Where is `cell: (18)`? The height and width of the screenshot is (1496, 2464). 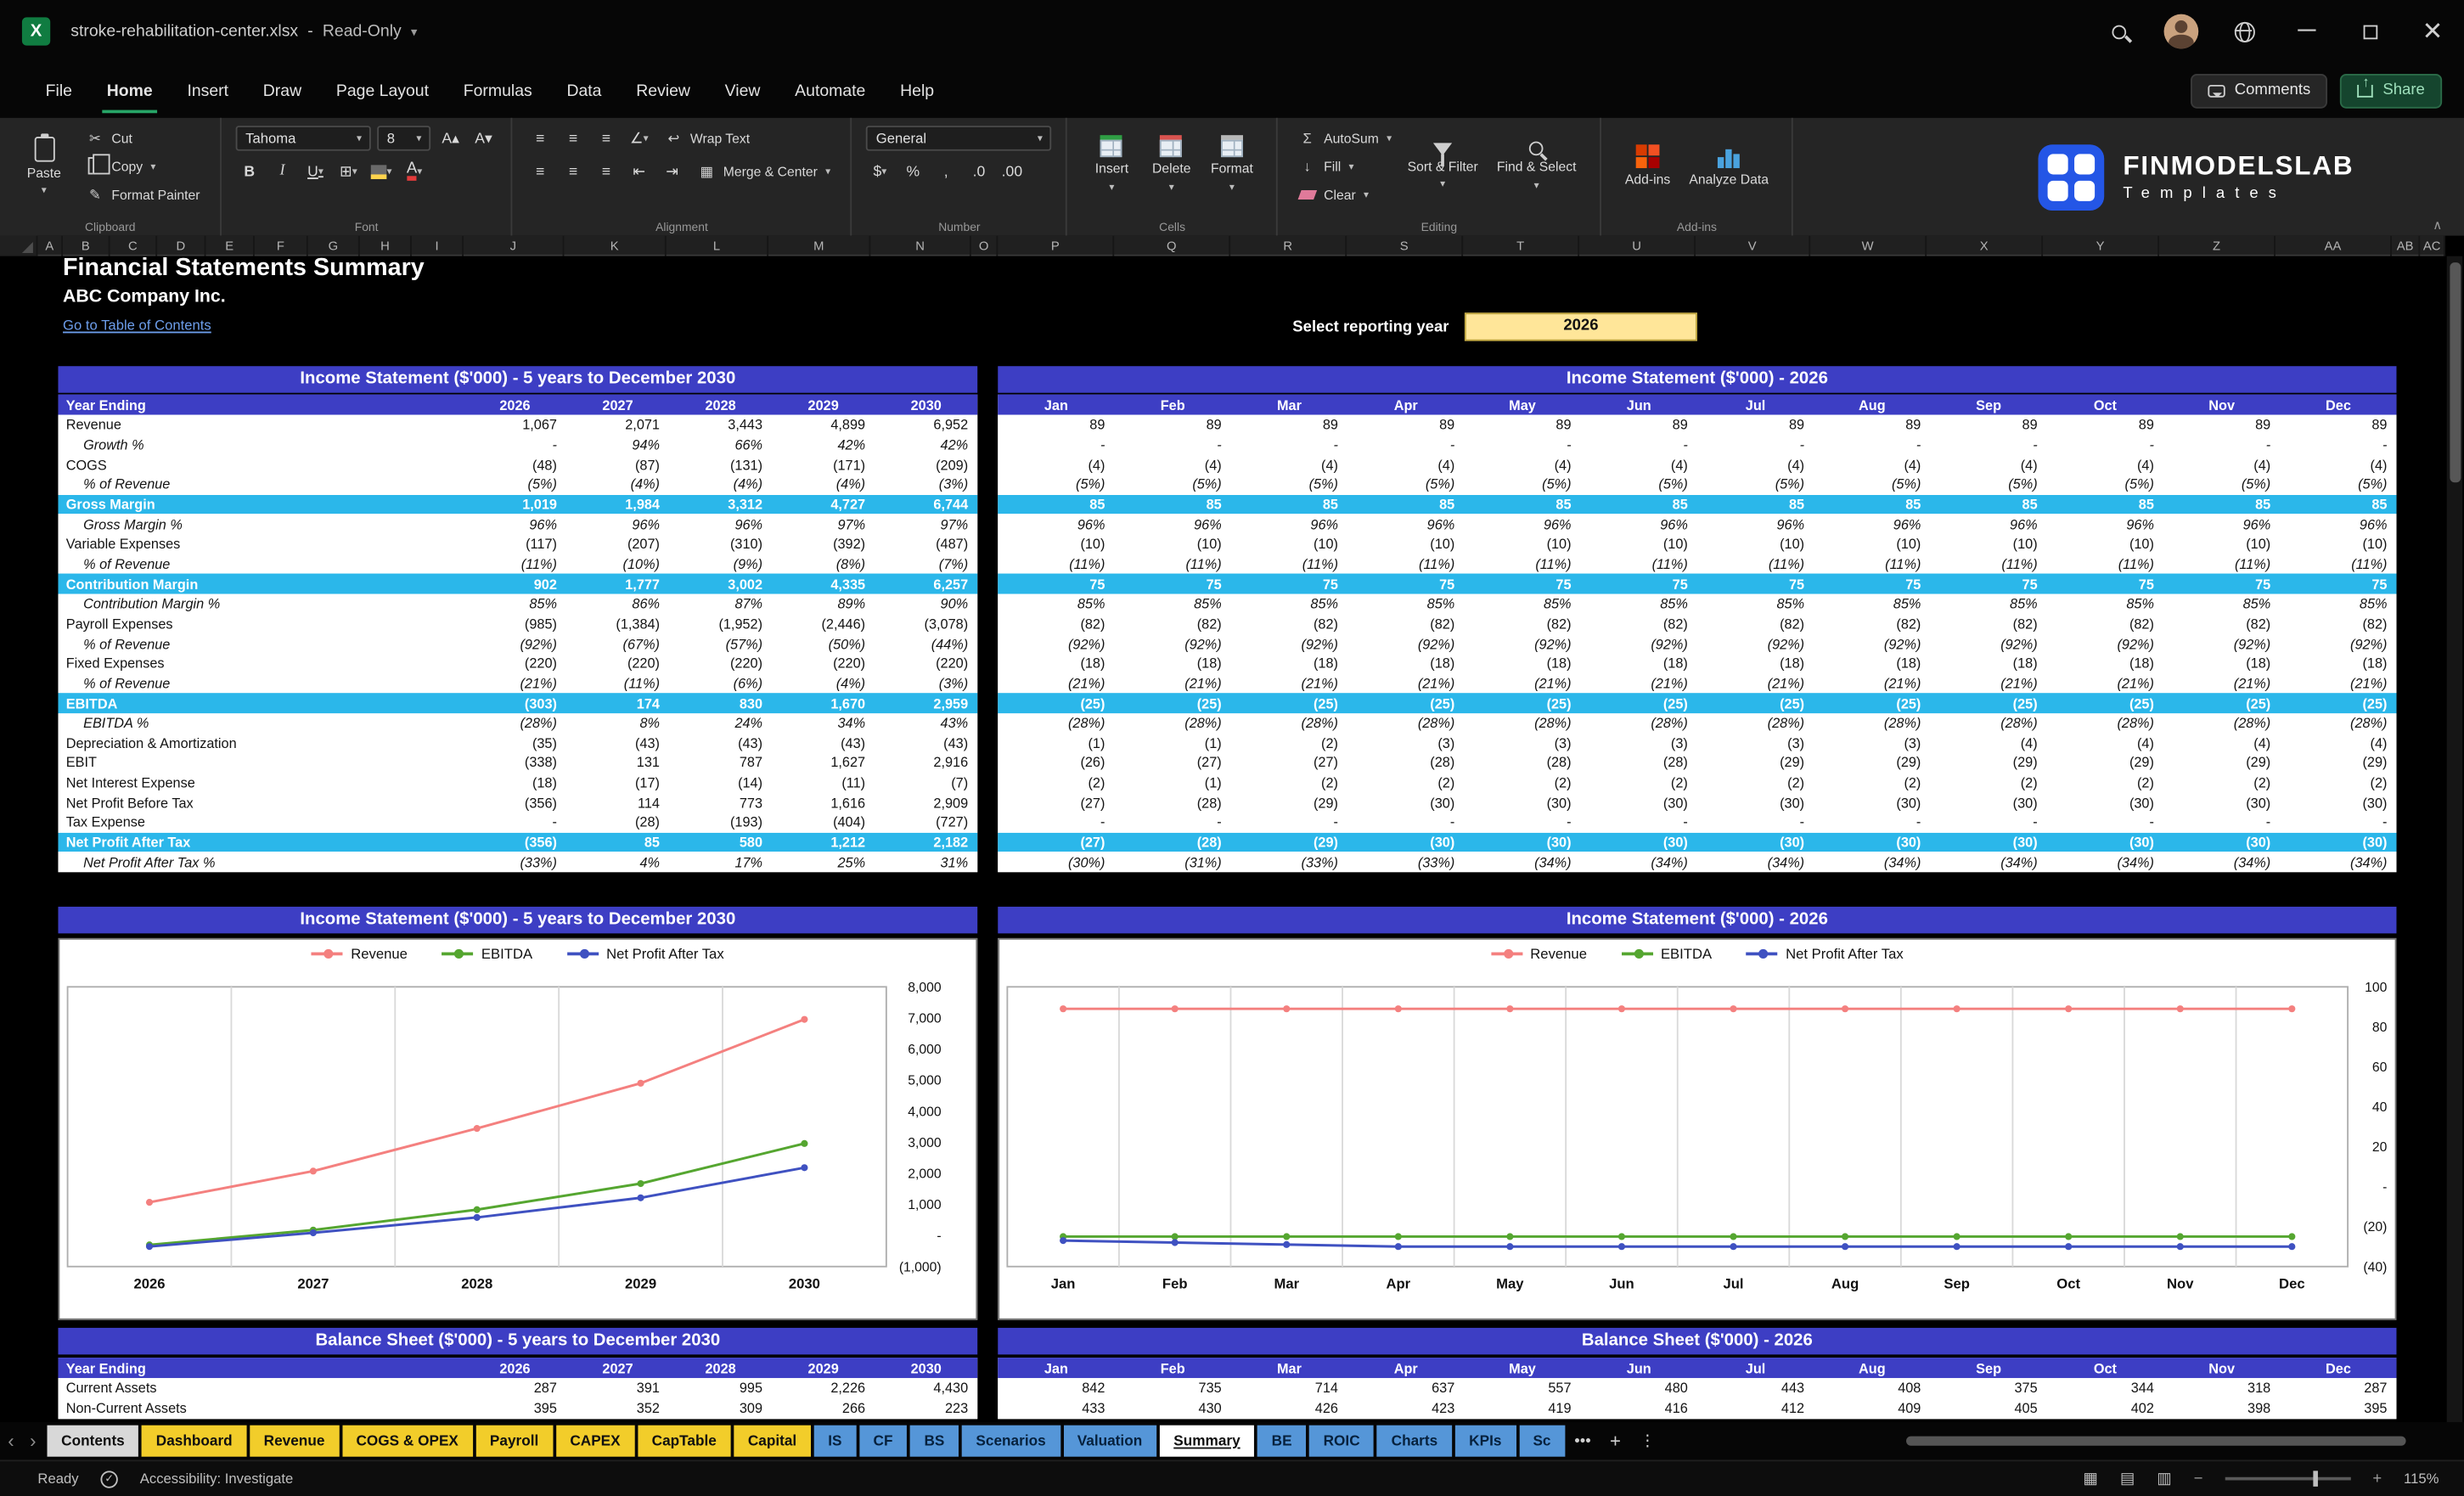 cell: (18) is located at coordinates (1988, 663).